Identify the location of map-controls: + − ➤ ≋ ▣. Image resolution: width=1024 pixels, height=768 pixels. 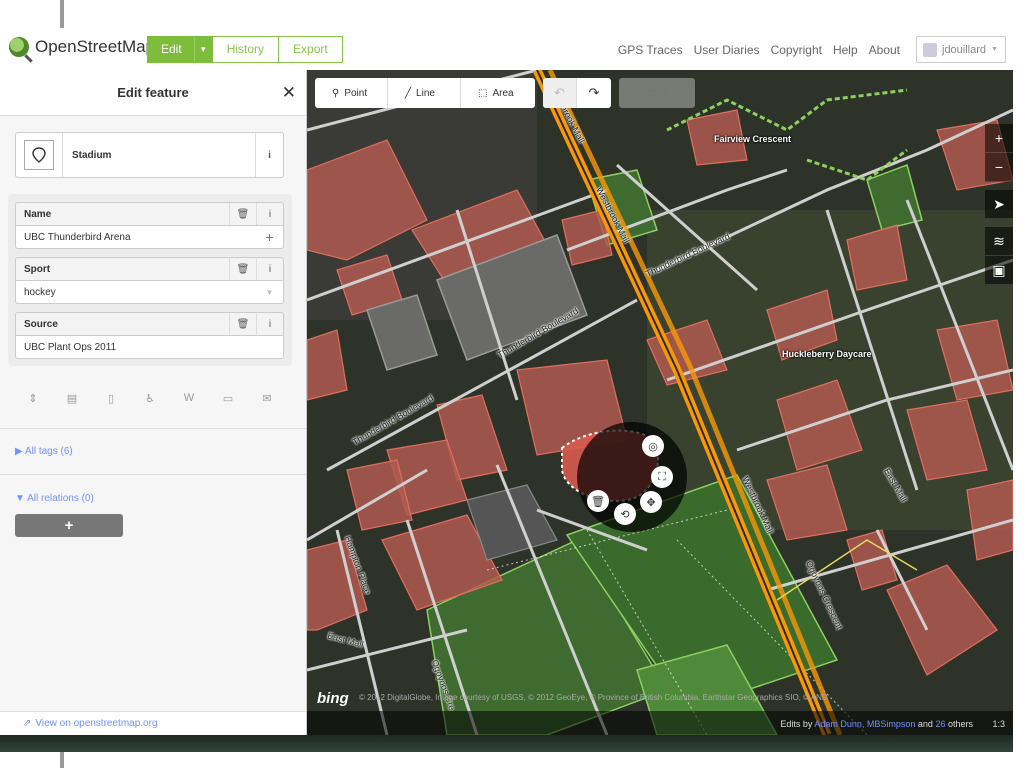
(999, 204).